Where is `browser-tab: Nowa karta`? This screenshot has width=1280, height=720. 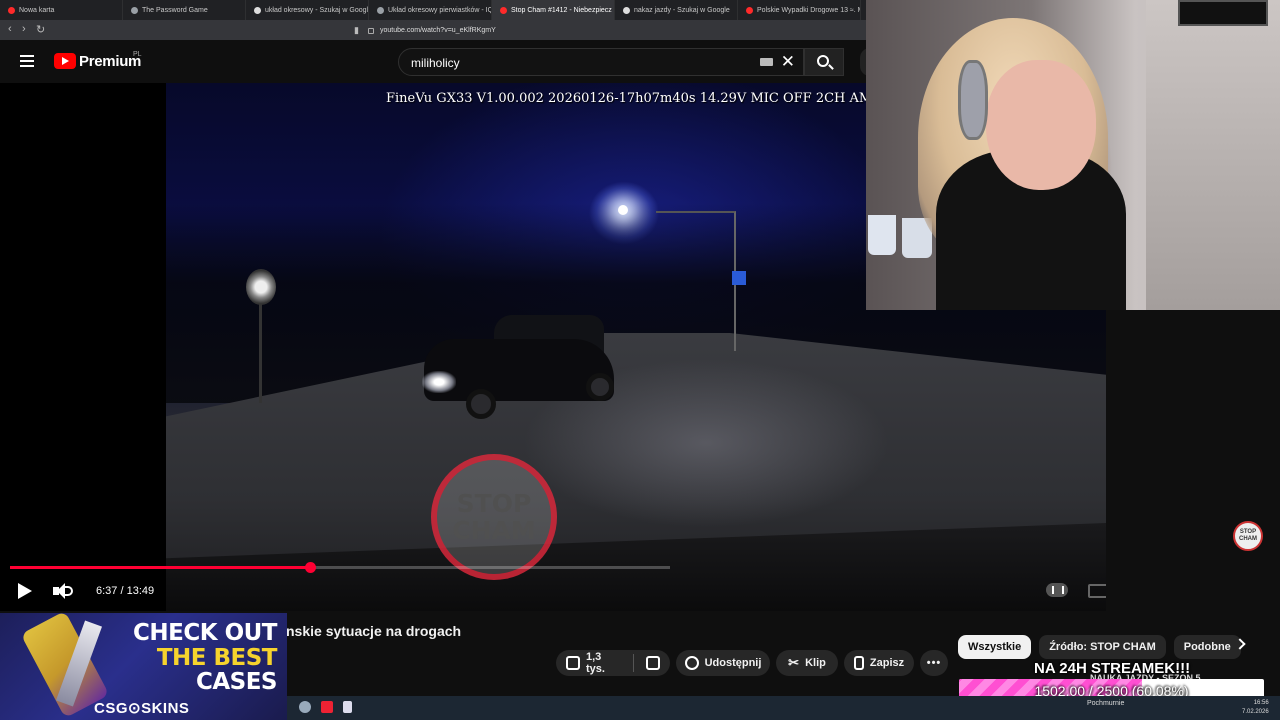 browser-tab: Nowa karta is located at coordinates (61, 10).